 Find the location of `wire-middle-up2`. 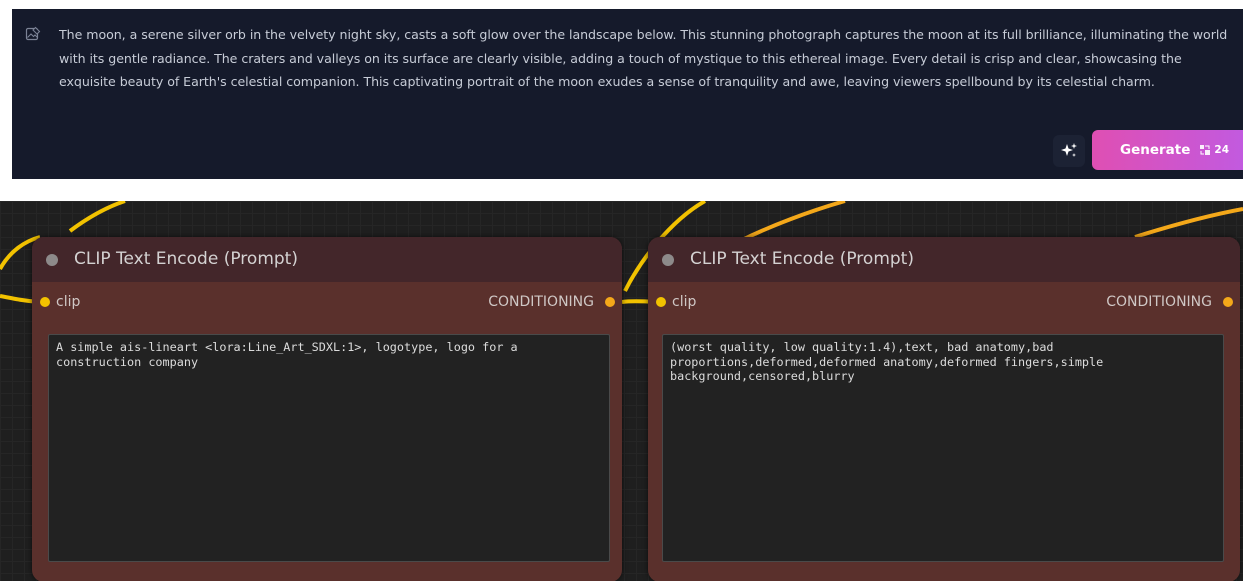

wire-middle-up2 is located at coordinates (792, 222).